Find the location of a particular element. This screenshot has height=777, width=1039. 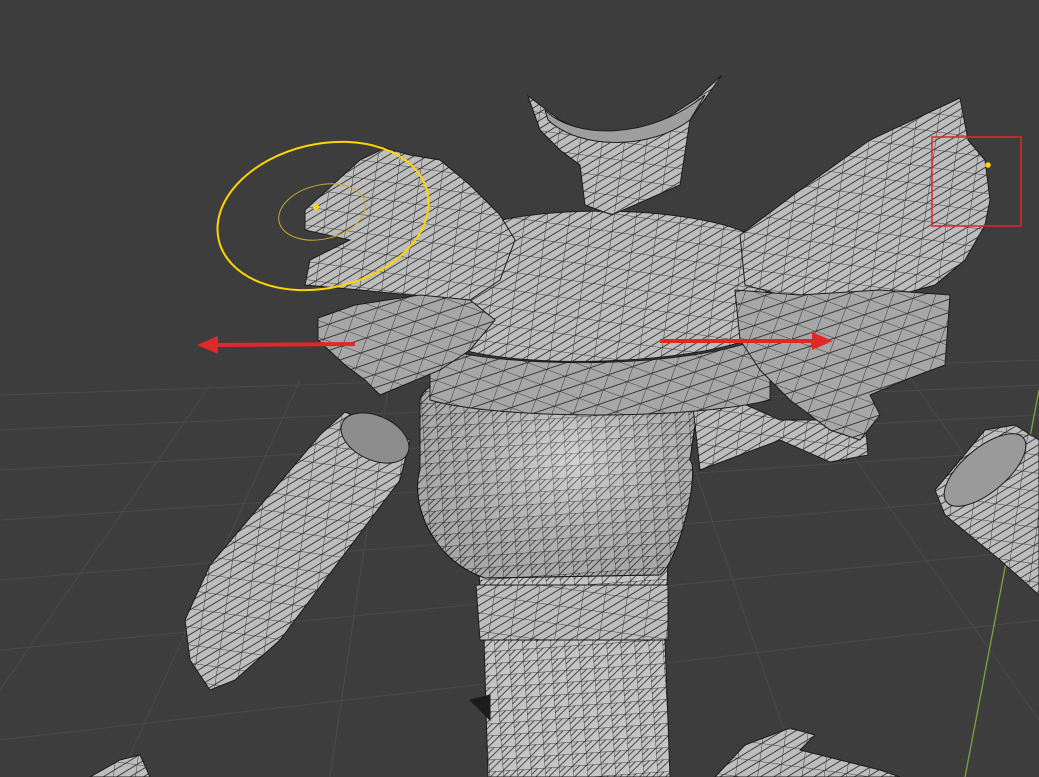

waist-band is located at coordinates (572, 612).